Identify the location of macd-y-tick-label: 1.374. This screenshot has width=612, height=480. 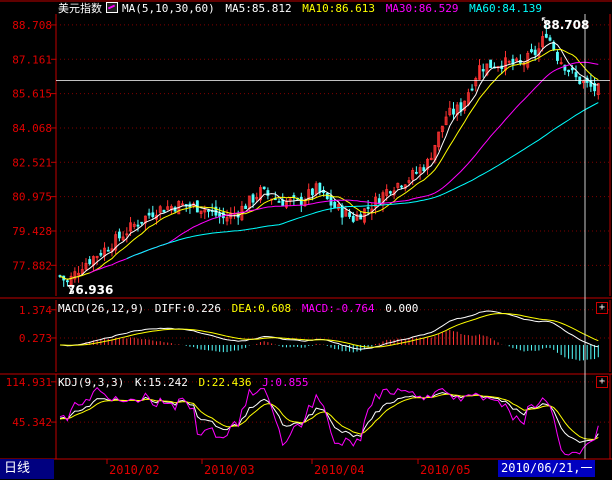
(35, 310).